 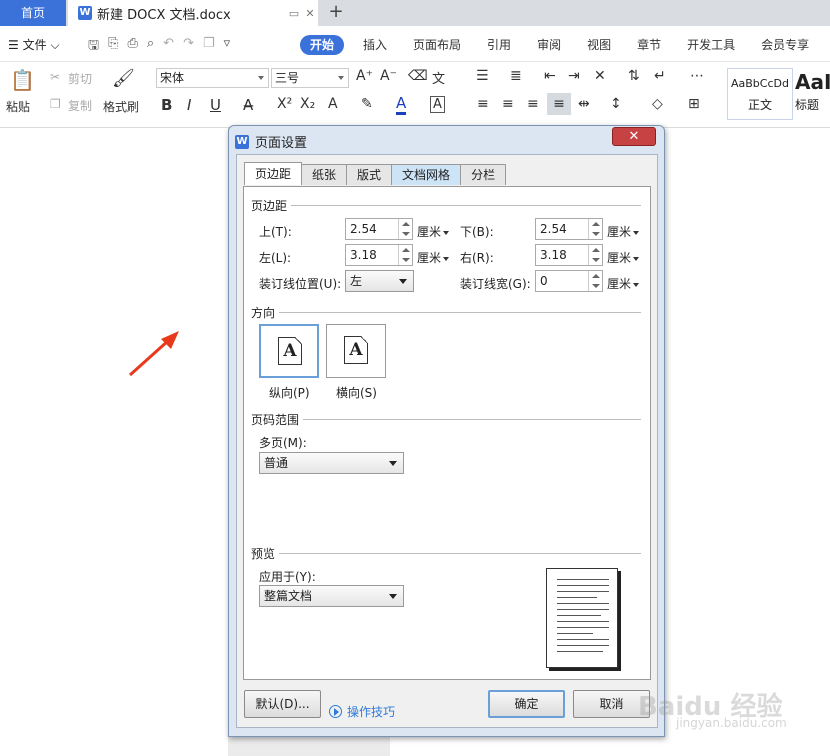 I want to click on right-margin-input: 3.18, so click(x=569, y=255).